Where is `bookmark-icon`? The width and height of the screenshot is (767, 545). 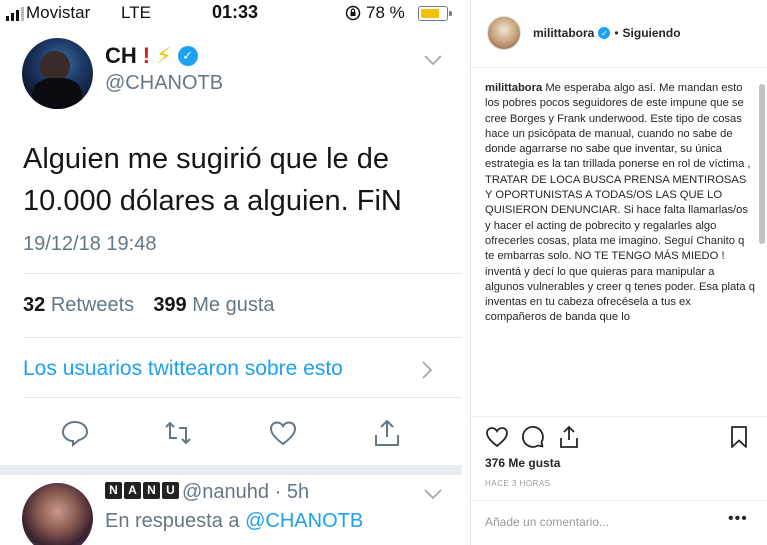
bookmark-icon is located at coordinates (739, 437).